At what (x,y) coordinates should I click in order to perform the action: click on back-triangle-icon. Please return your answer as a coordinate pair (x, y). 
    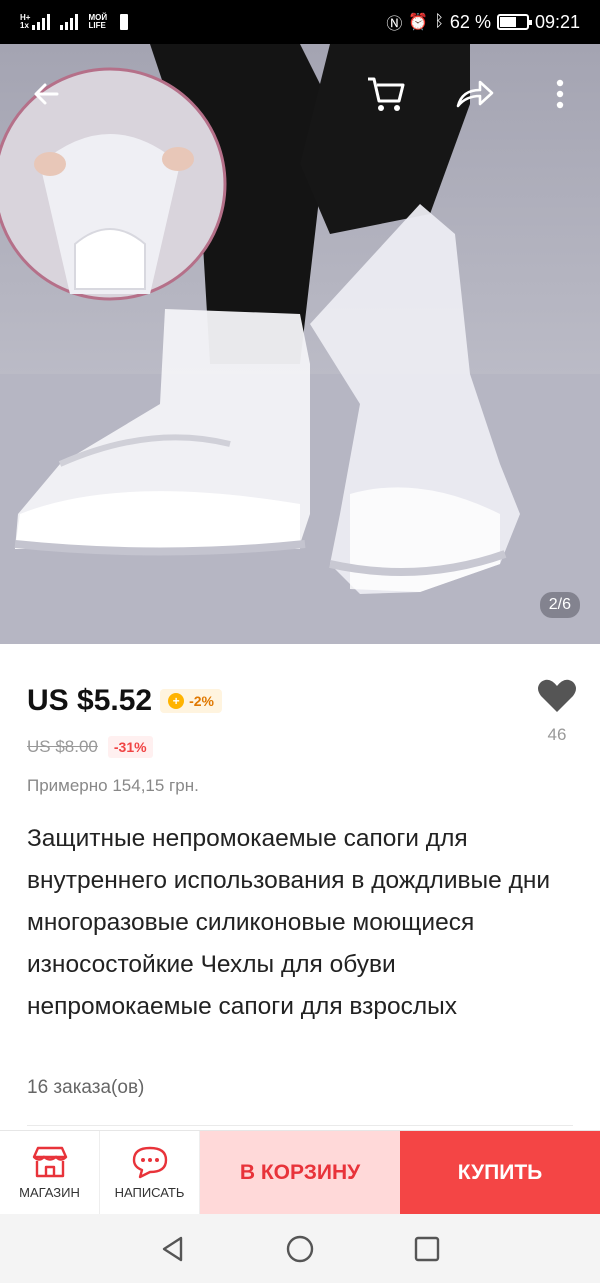
    Looking at the image, I should click on (173, 1249).